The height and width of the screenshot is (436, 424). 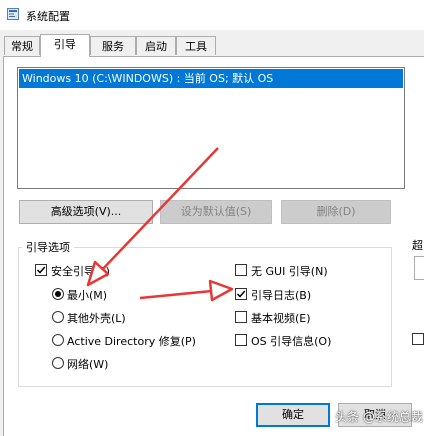 What do you see at coordinates (87, 295) in the screenshot?
I see `radio-minimal-label: 最小(M)` at bounding box center [87, 295].